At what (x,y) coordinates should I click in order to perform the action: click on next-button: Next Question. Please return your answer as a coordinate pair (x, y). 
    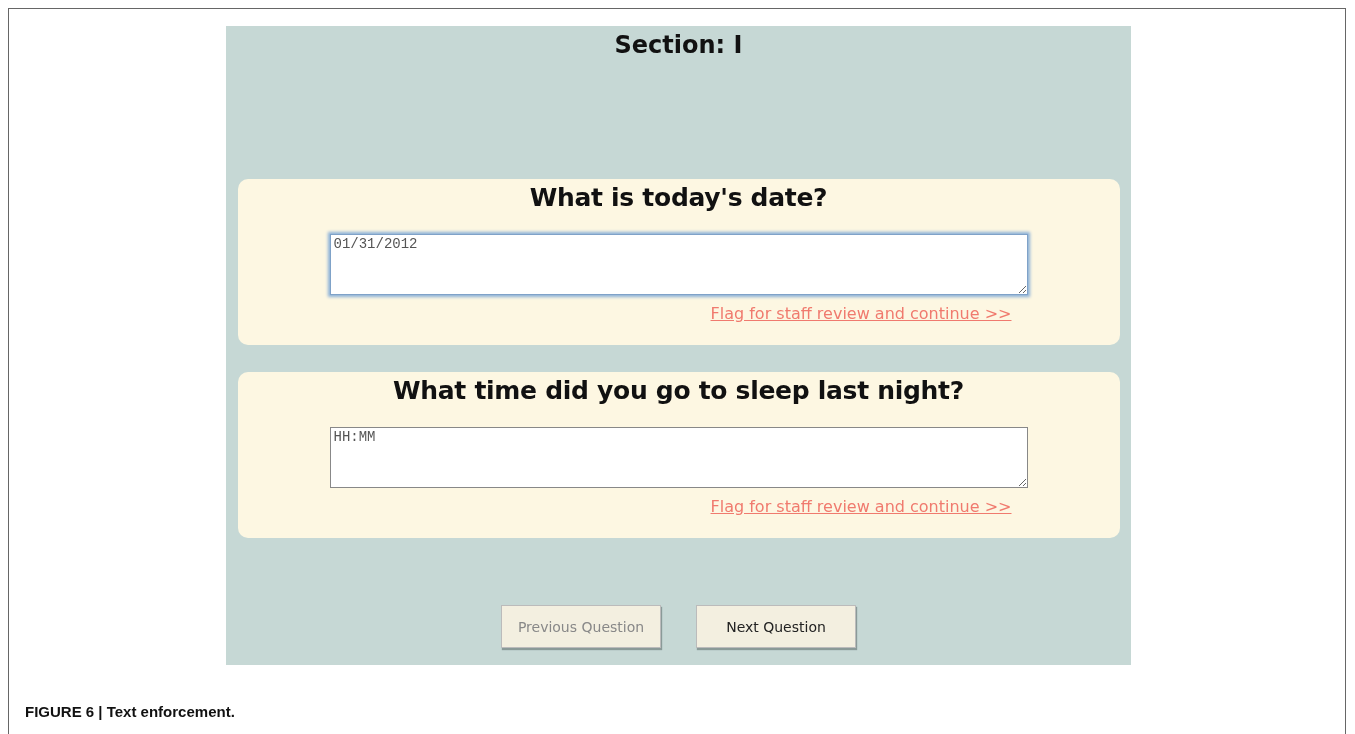
    Looking at the image, I should click on (776, 626).